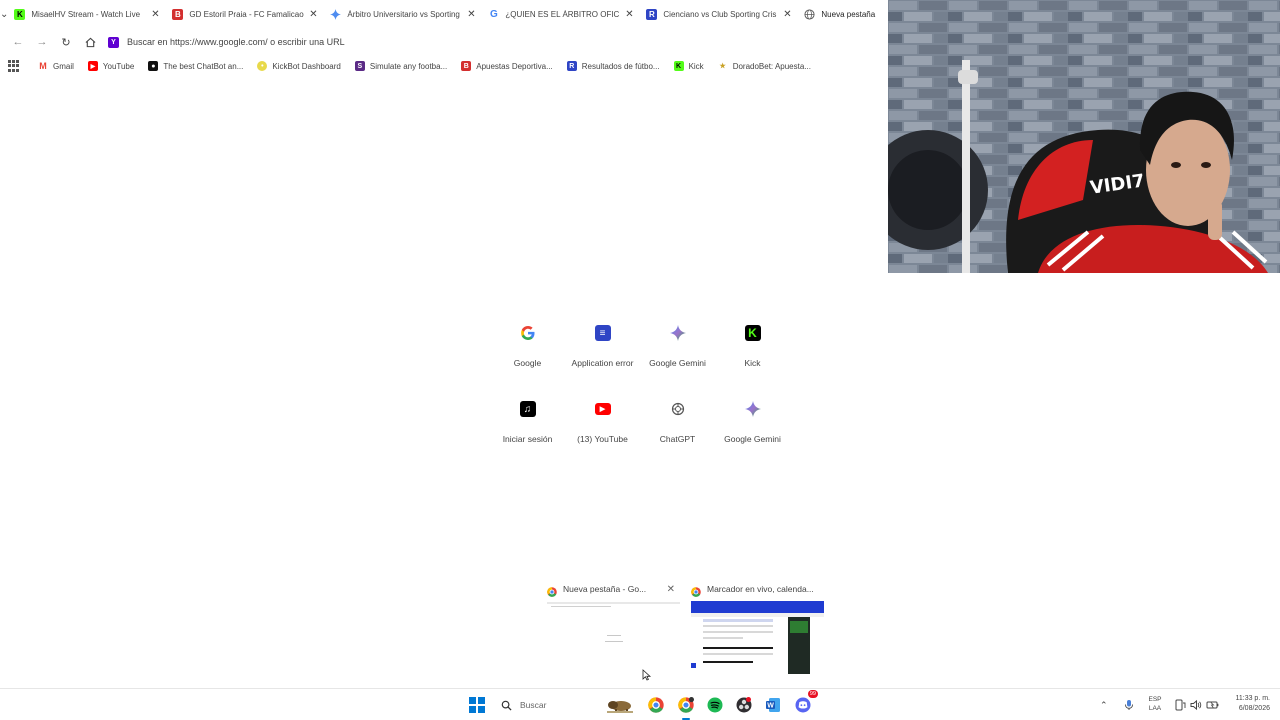  I want to click on word-icon: W, so click(773, 705).